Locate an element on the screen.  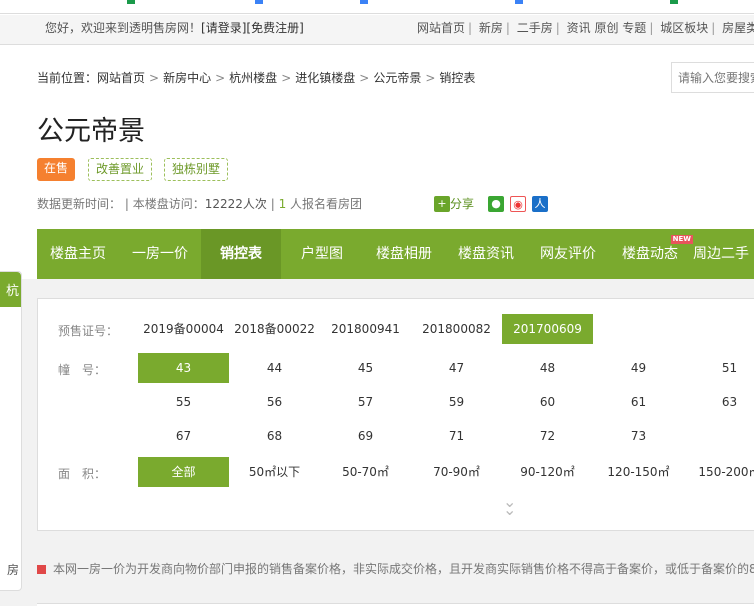
breadcrumb: 当前位置：网站首页 > 新房中心 > 杭州楼盘 > 进化镇楼盘 > 公元帝景 > 销控表 is located at coordinates (256, 78).